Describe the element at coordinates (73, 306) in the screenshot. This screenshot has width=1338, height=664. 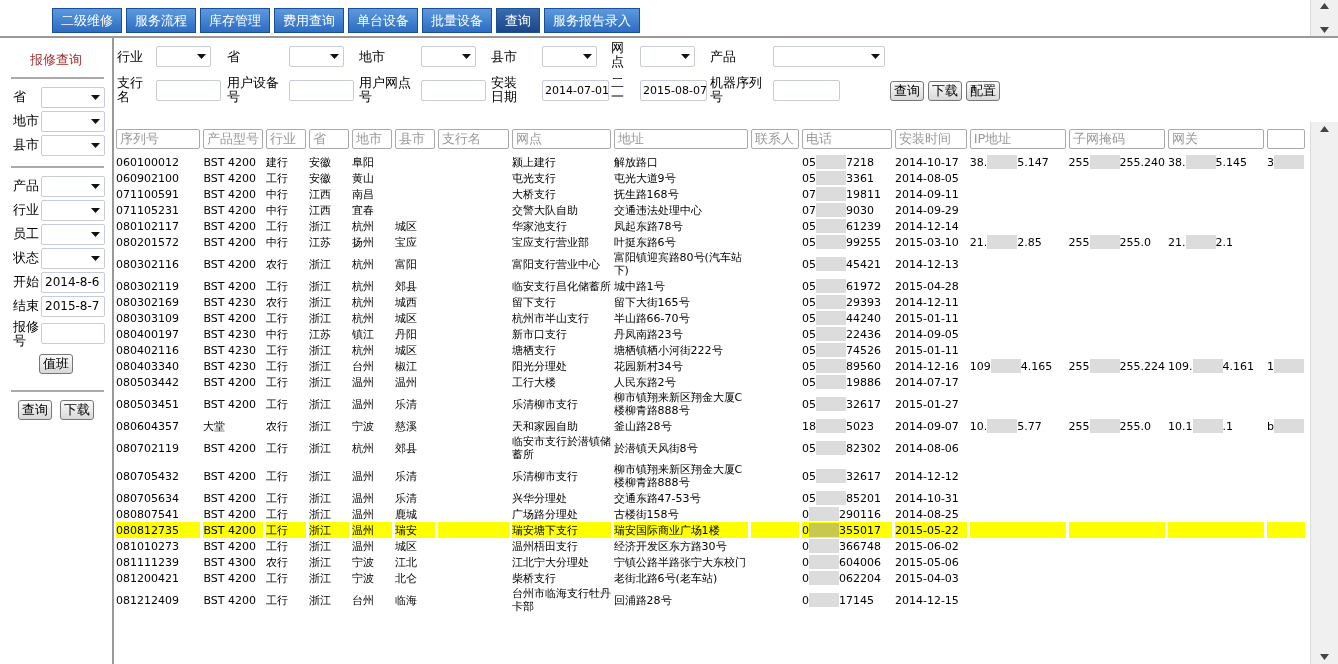
I see `input-field: 2015-8-7` at that location.